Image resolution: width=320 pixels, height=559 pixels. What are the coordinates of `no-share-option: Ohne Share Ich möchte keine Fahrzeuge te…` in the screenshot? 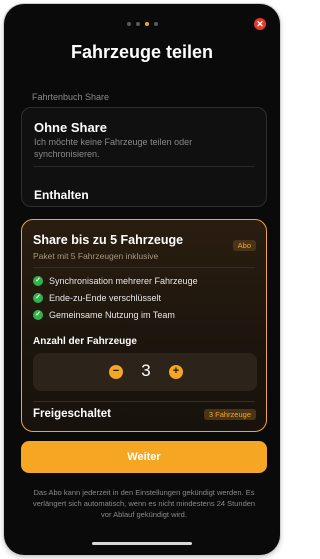 It's located at (144, 157).